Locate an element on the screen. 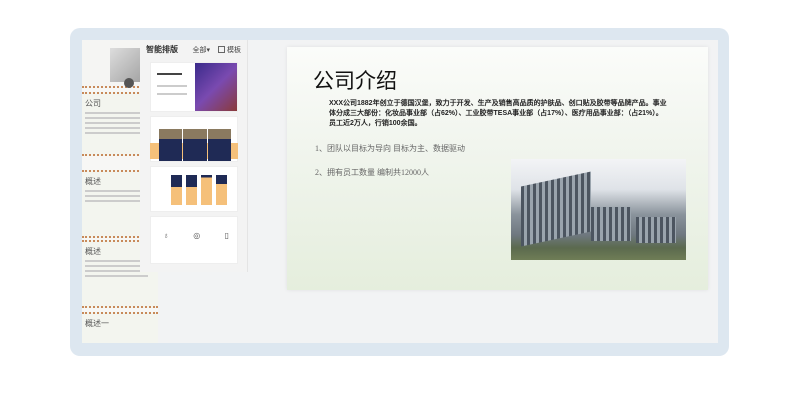 This screenshot has width=801, height=406. building-photo is located at coordinates (598, 209).